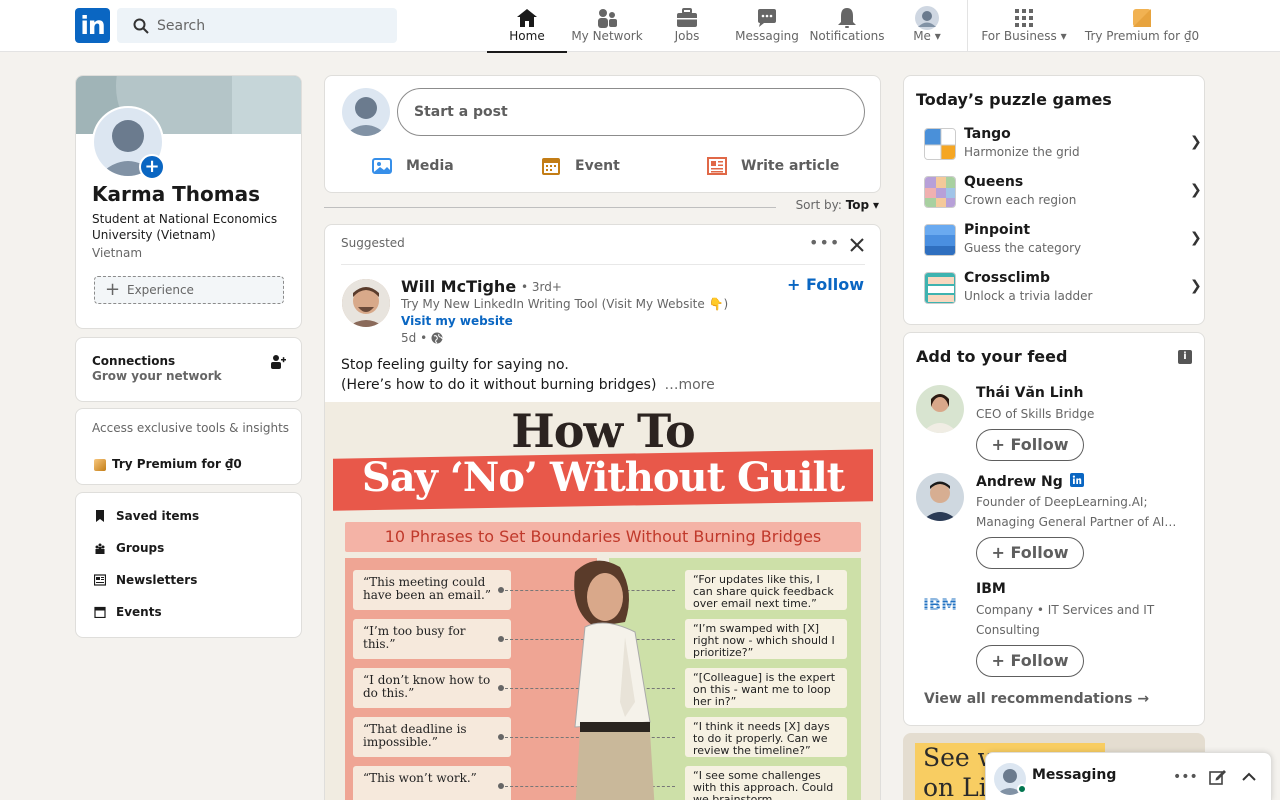  I want to click on nav-messaging: Messaging, so click(767, 26).